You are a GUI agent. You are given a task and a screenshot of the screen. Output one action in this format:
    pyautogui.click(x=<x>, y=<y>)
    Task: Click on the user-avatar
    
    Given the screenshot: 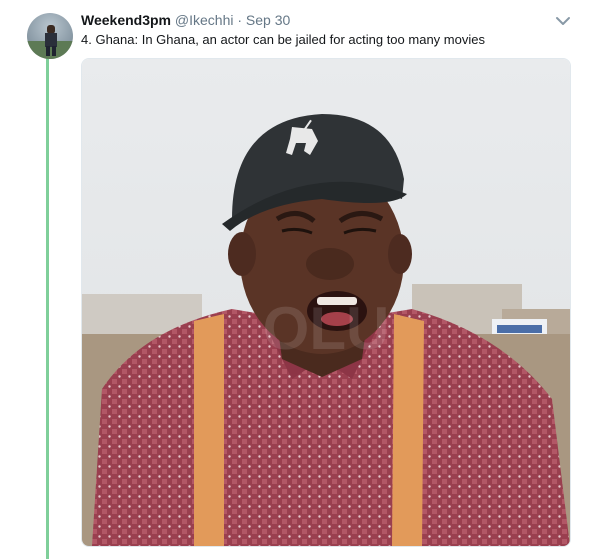 What is the action you would take?
    pyautogui.click(x=50, y=36)
    